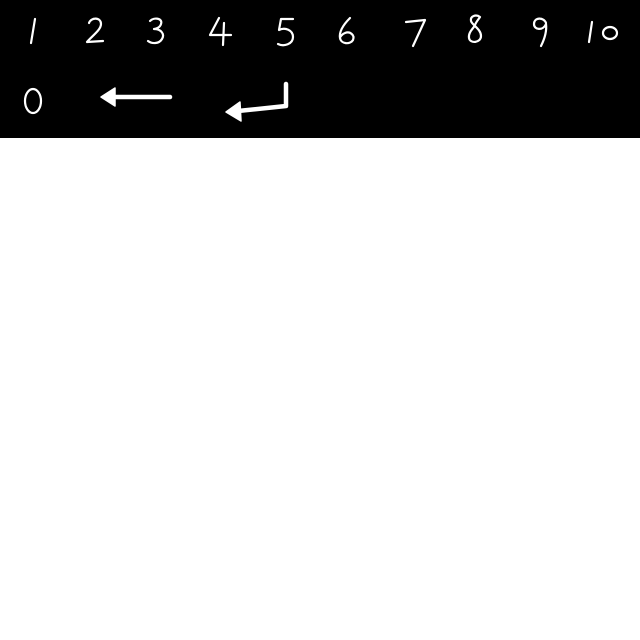  I want to click on digit-1-icon, so click(33, 31).